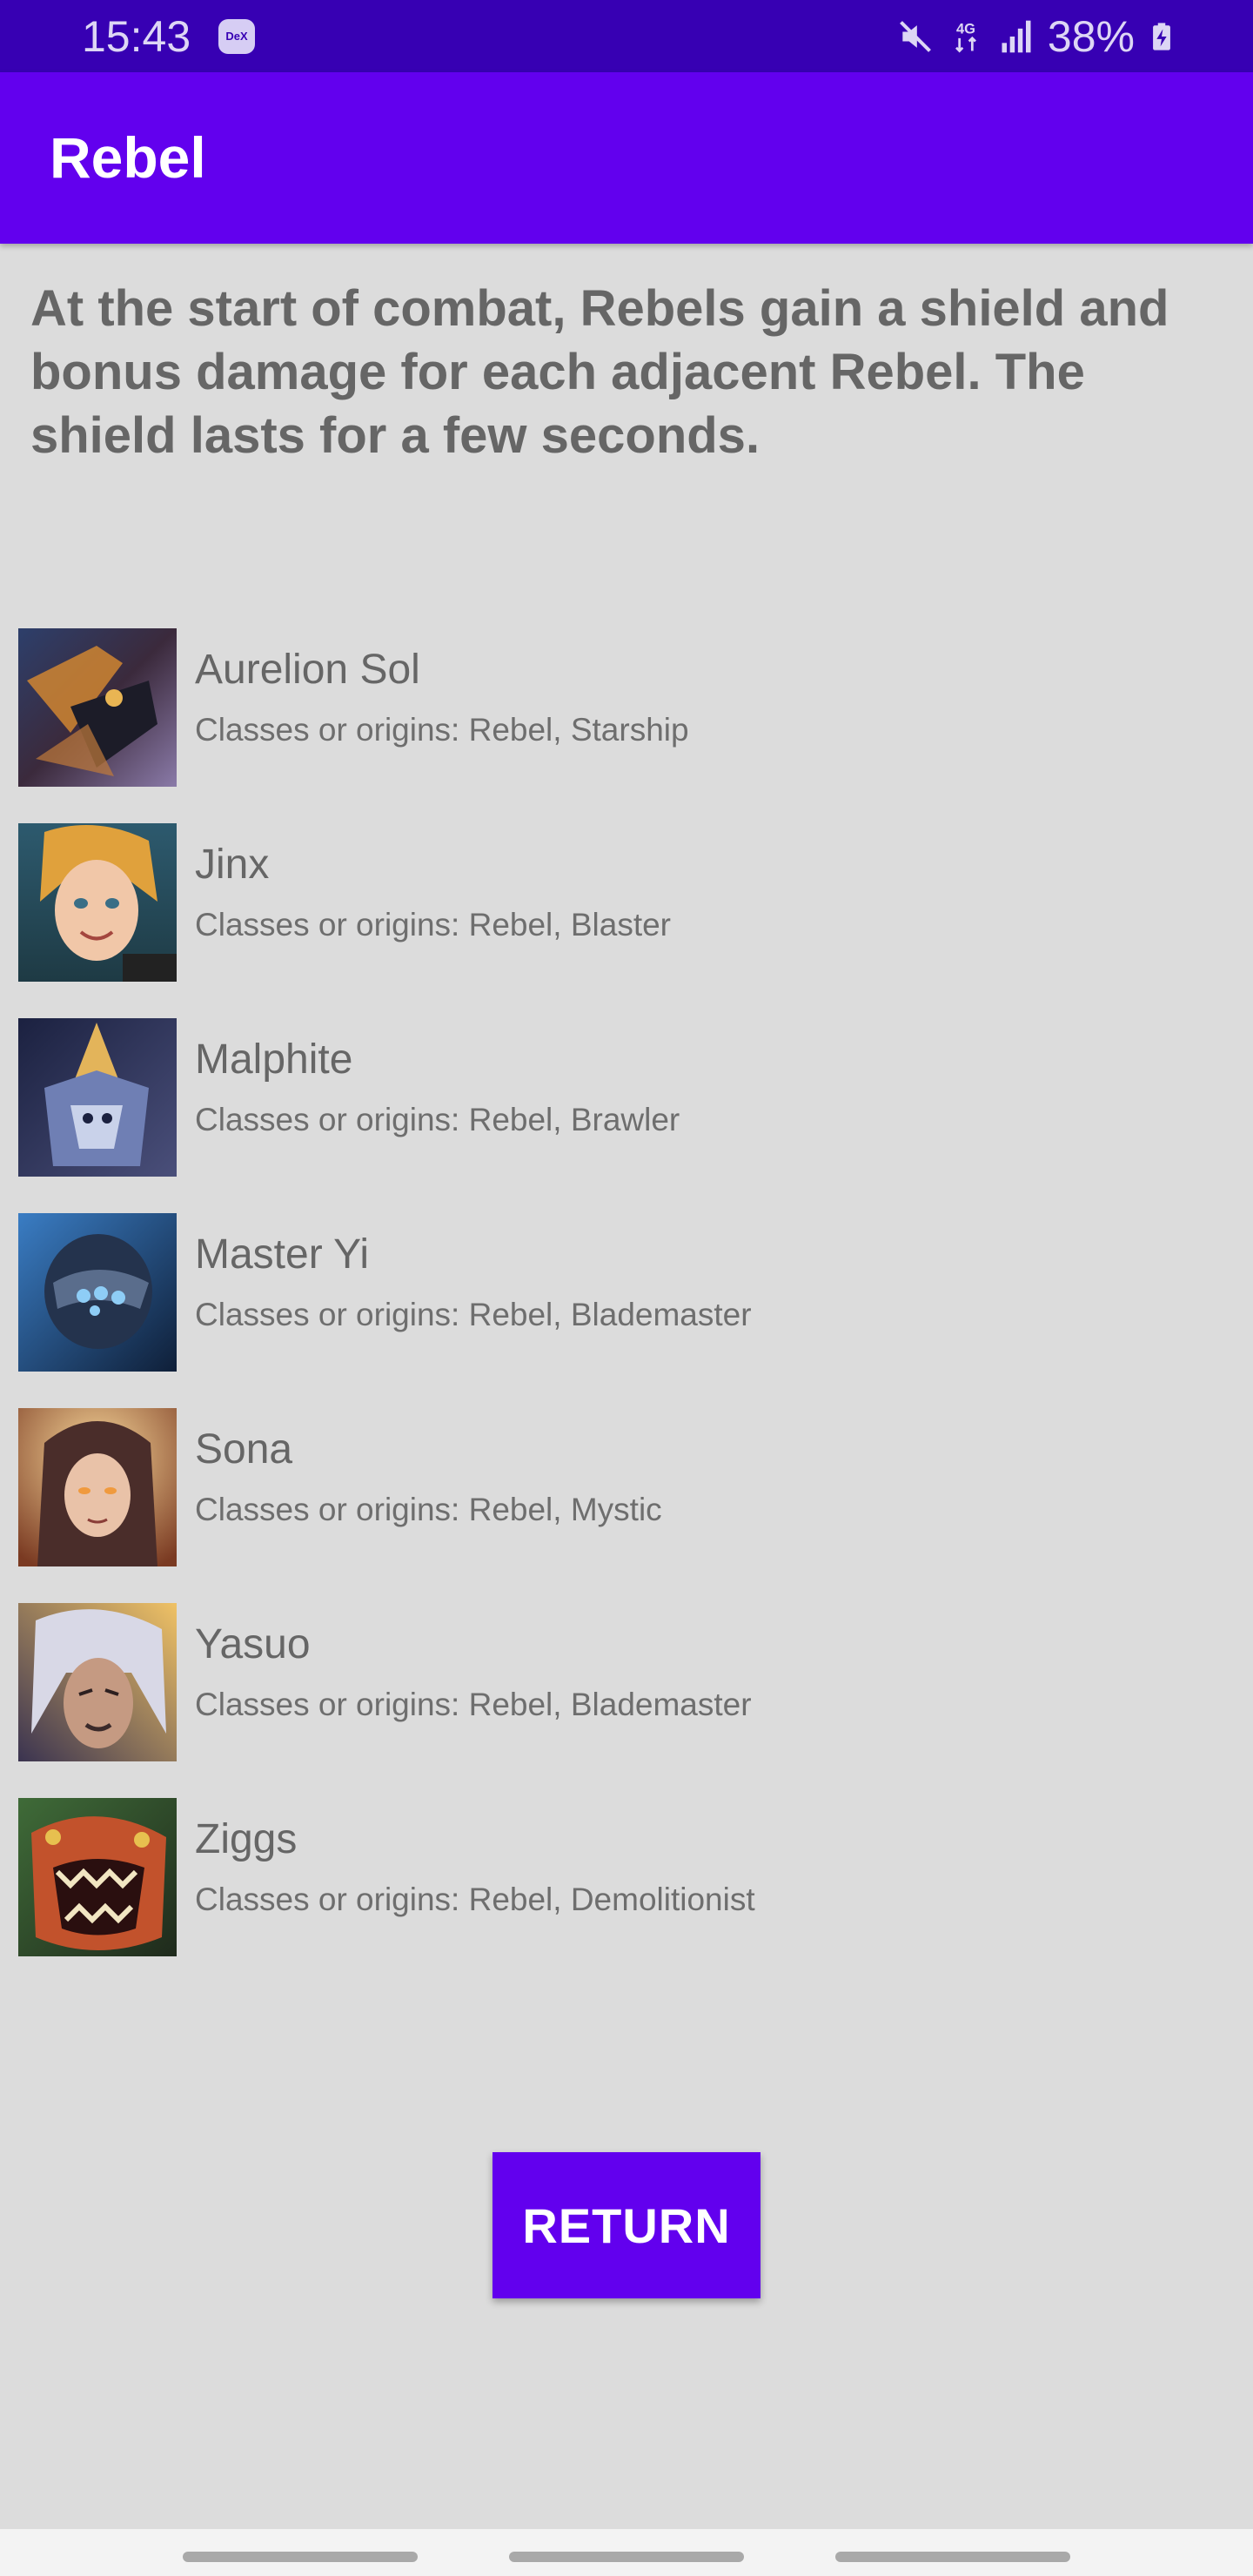 This screenshot has width=1253, height=2576. What do you see at coordinates (442, 730) in the screenshot?
I see `champion-classes: Classes or origins: Rebel, Starship` at bounding box center [442, 730].